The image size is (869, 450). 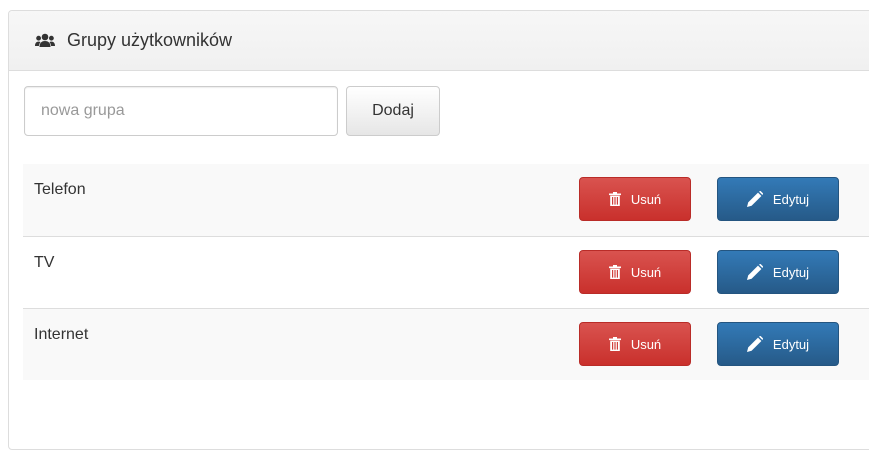 I want to click on group-name: Telefon, so click(x=60, y=189).